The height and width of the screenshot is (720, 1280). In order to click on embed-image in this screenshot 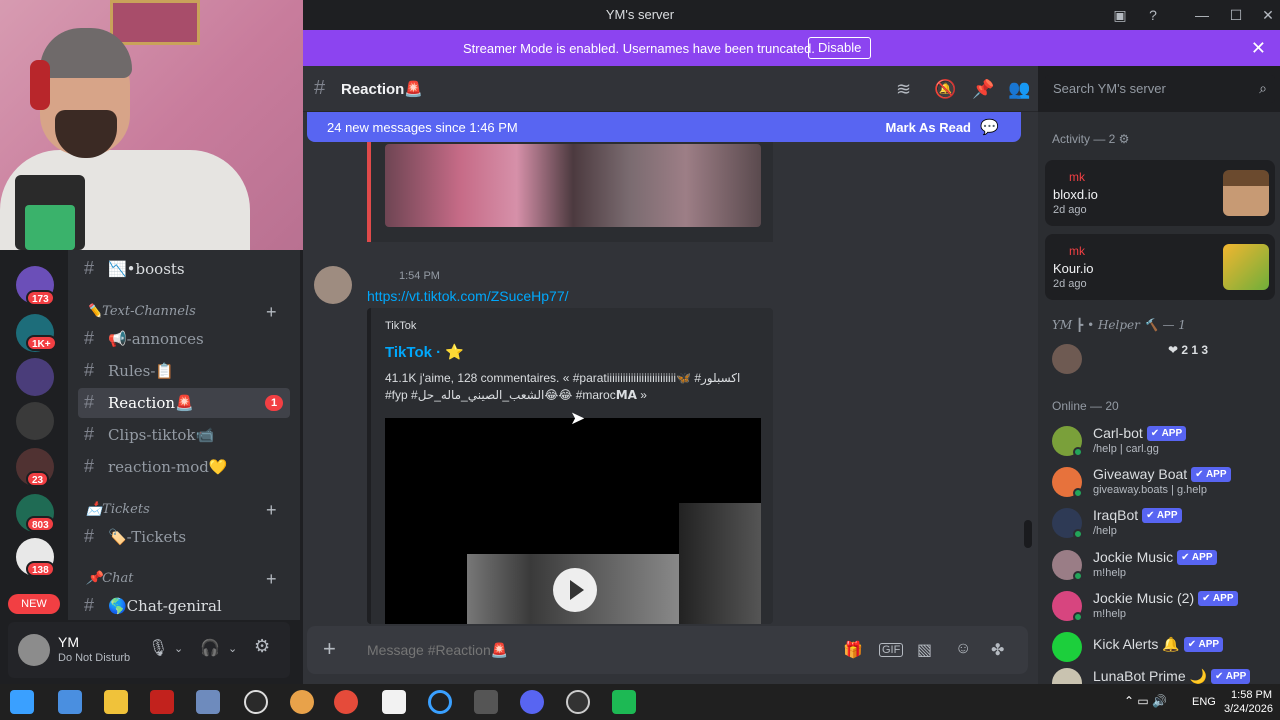, I will do `click(573, 185)`.